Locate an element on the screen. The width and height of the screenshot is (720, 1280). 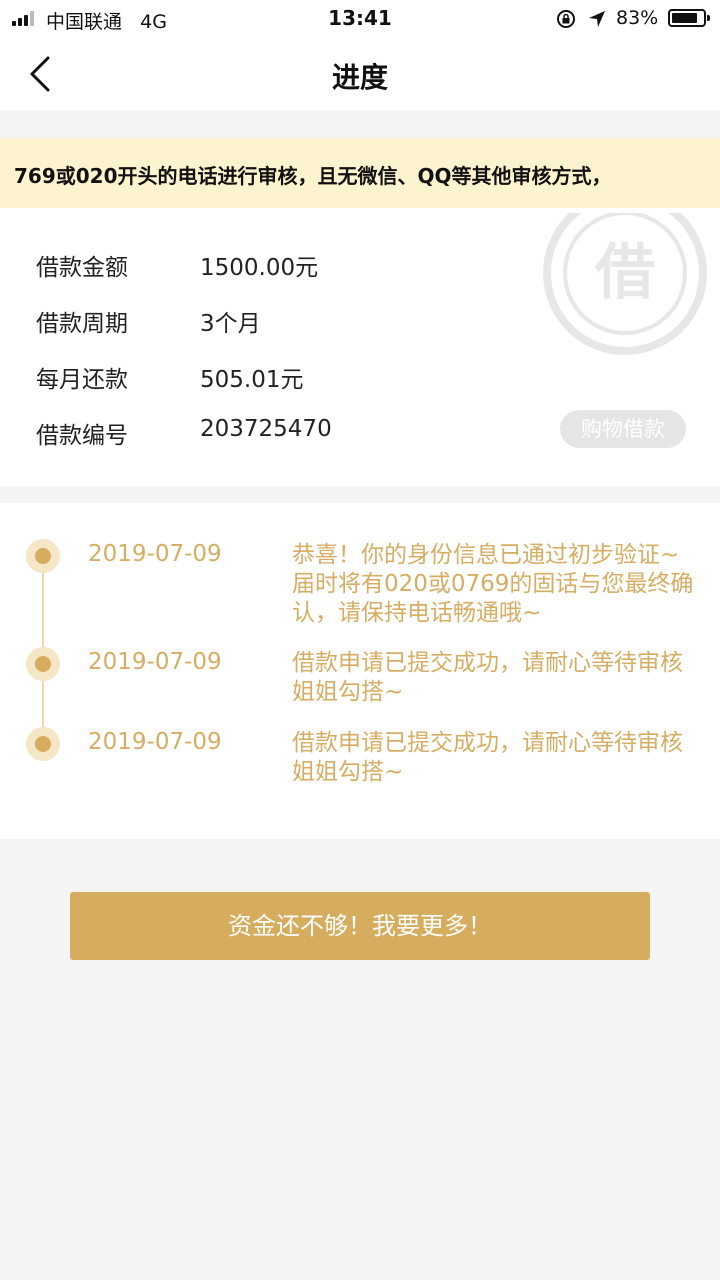
info-row-loan-number: 借款编号 203725470 购物借款 is located at coordinates (360, 431).